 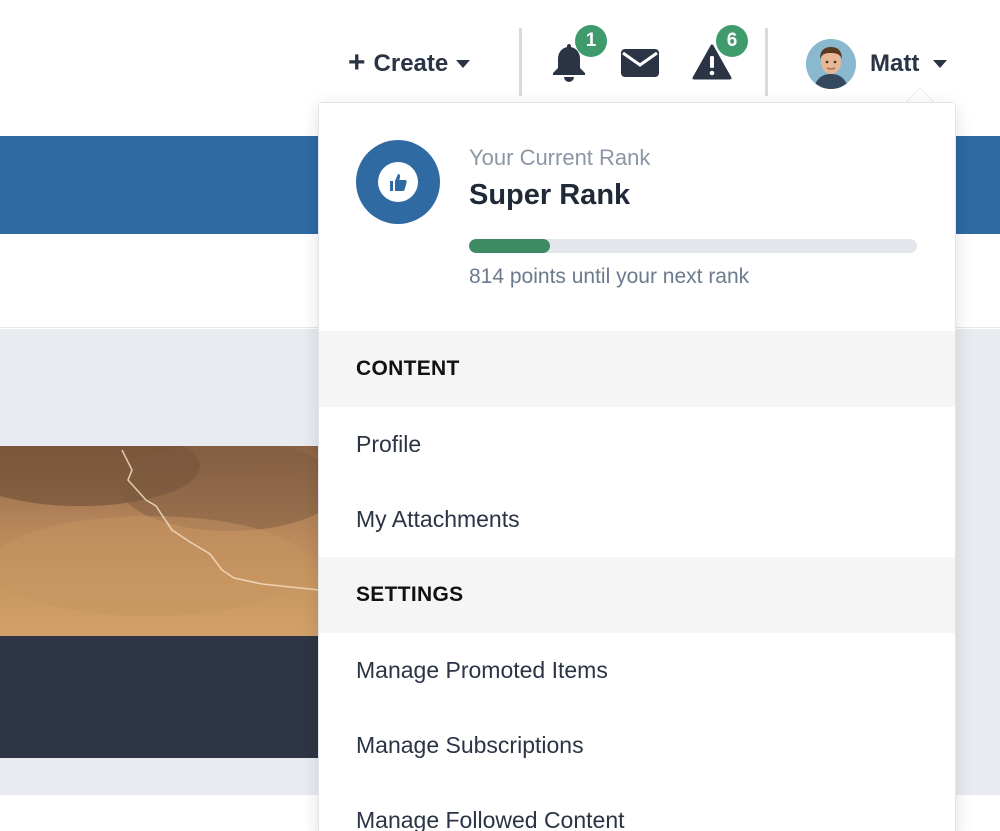 I want to click on thumbs-up-icon, so click(x=398, y=182).